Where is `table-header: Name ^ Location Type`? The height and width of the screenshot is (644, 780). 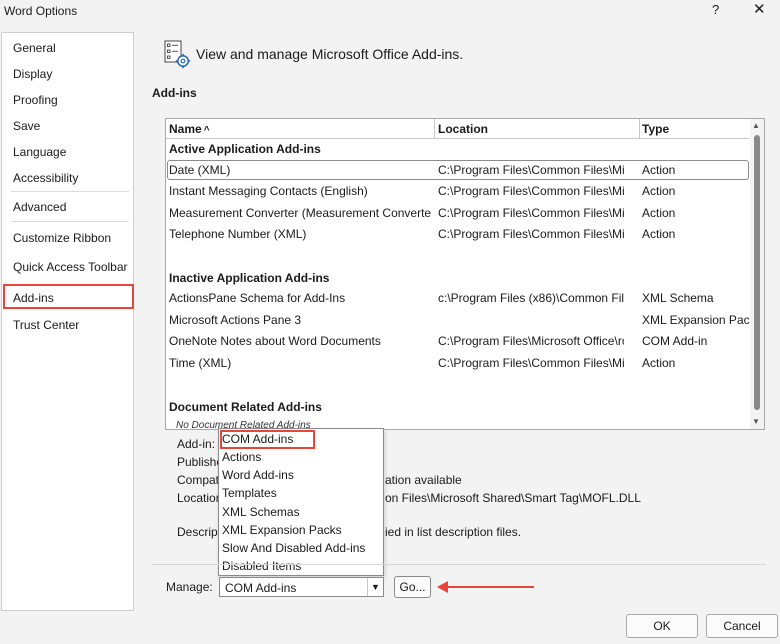
table-header: Name ^ Location Type is located at coordinates (457, 129).